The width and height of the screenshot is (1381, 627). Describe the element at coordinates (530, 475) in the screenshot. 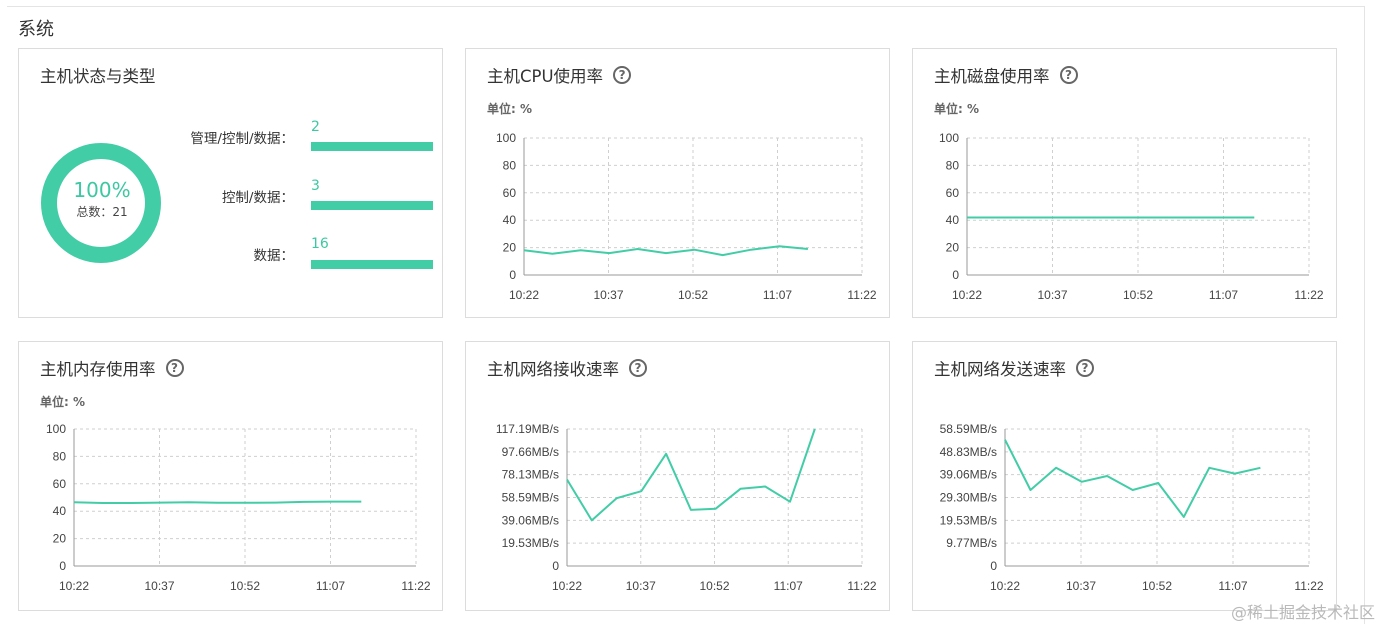

I see `y-tick-label: 78.13MB/s` at that location.